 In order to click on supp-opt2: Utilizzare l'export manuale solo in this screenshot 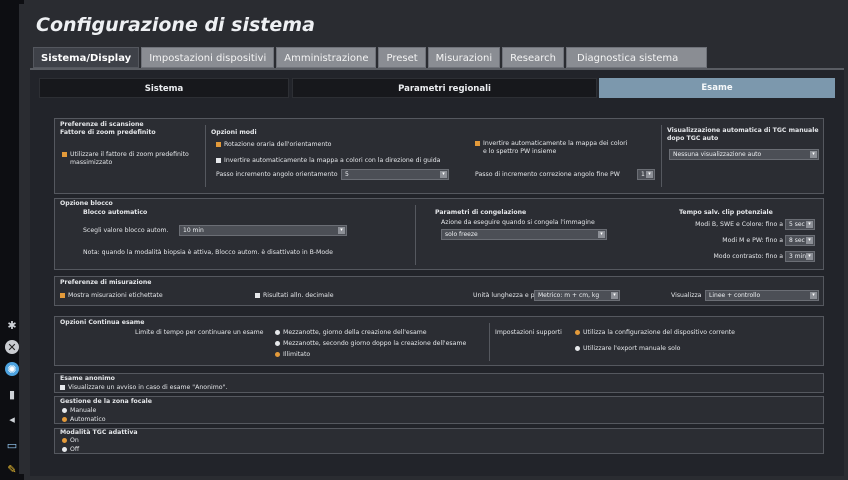, I will do `click(627, 349)`.